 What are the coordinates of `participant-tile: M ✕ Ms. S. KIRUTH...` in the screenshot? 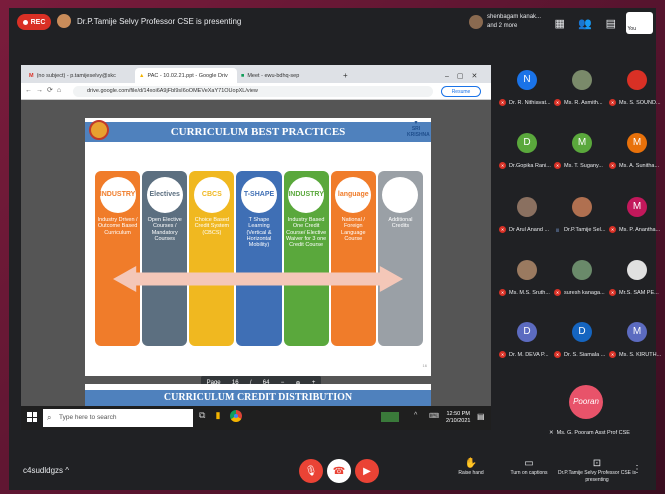 It's located at (637, 341).